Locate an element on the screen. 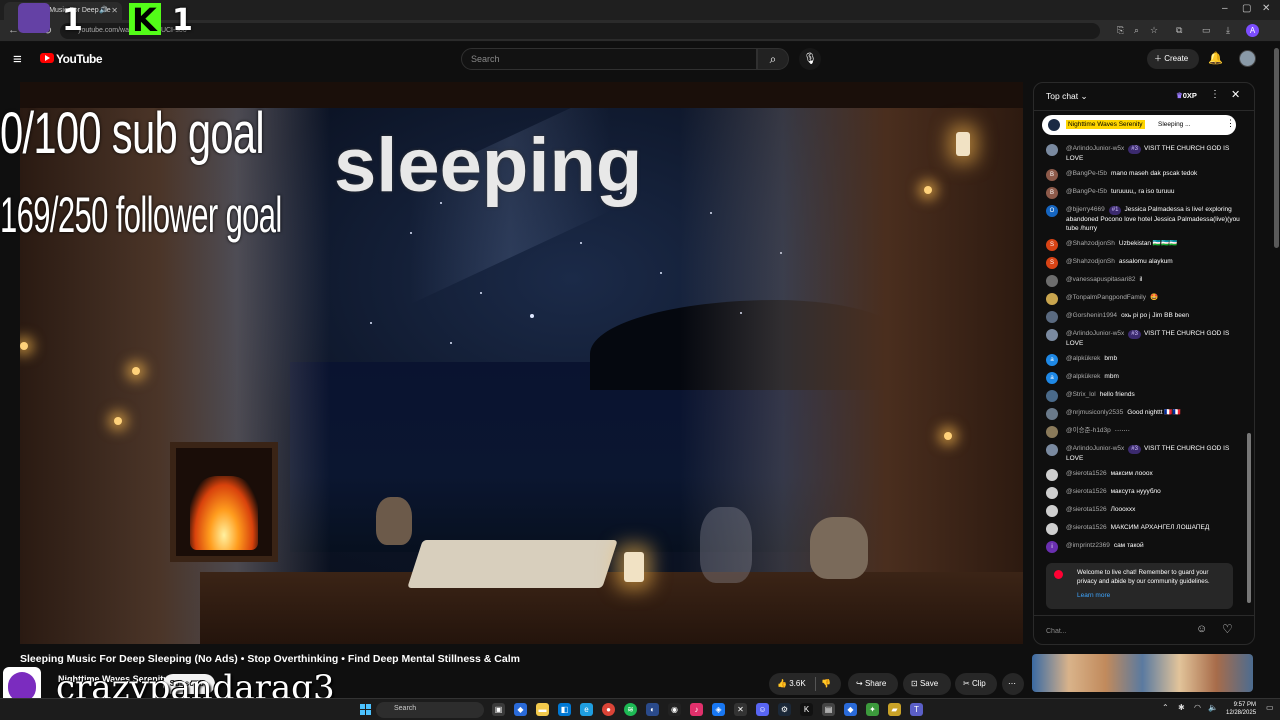 This screenshot has height=720, width=1280. chat-author: @nrjmusiconly2535 is located at coordinates (1094, 412).